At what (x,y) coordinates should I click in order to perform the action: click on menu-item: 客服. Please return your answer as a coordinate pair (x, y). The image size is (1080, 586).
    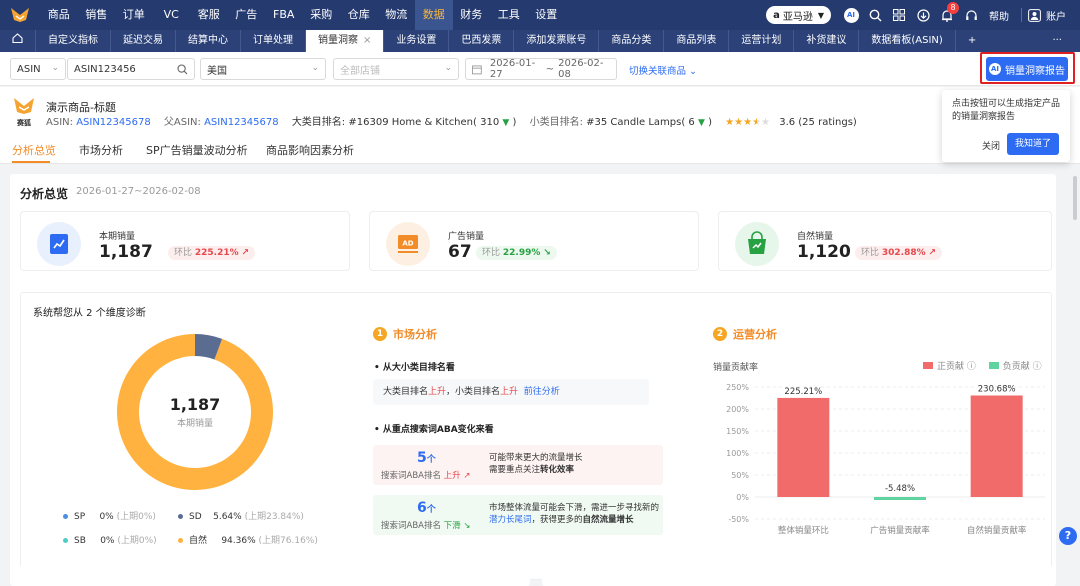
    Looking at the image, I should click on (209, 15).